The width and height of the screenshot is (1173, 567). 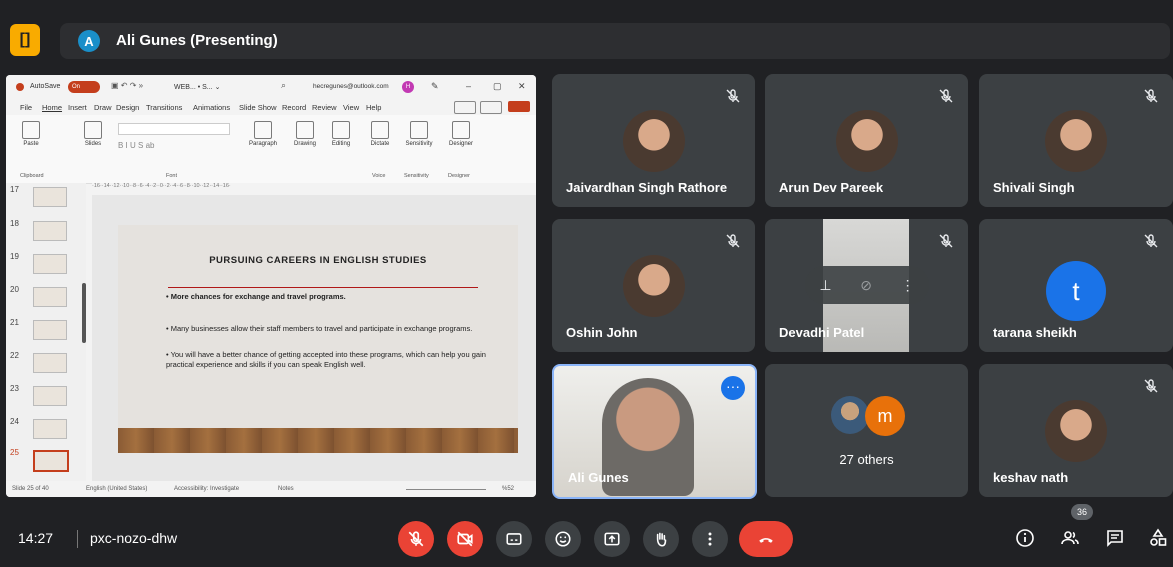 What do you see at coordinates (825, 285) in the screenshot?
I see `pin-icon: ⊥` at bounding box center [825, 285].